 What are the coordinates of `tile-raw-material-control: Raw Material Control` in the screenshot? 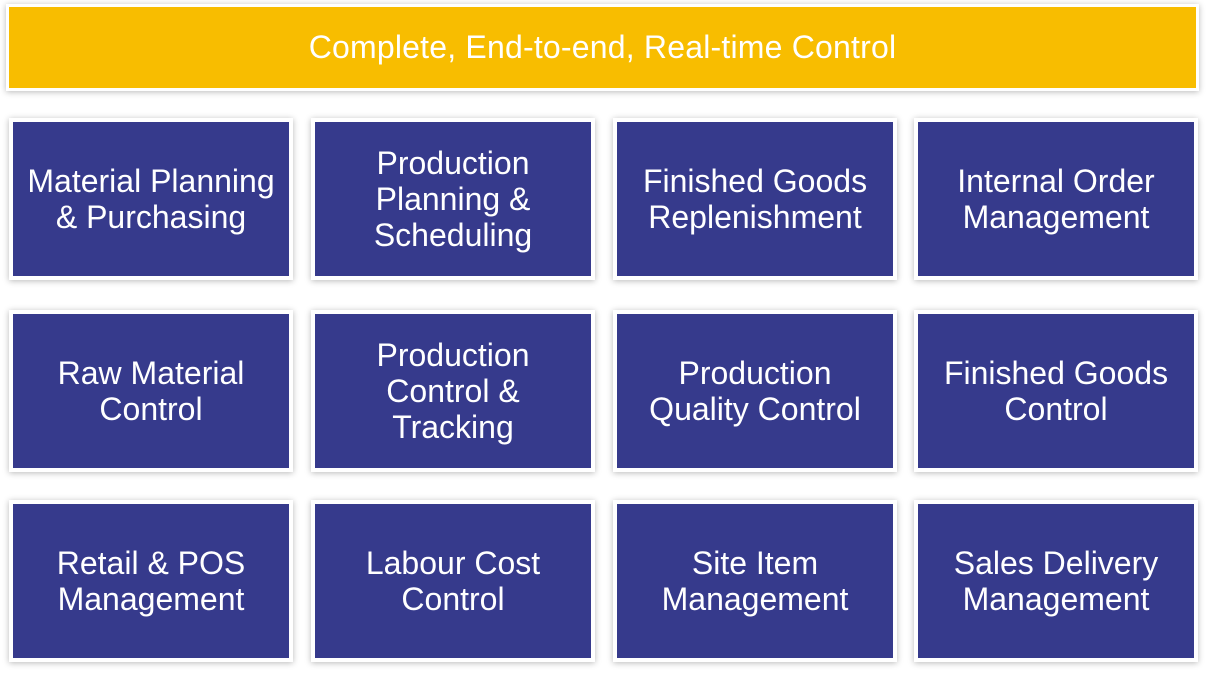 It's located at (151, 391).